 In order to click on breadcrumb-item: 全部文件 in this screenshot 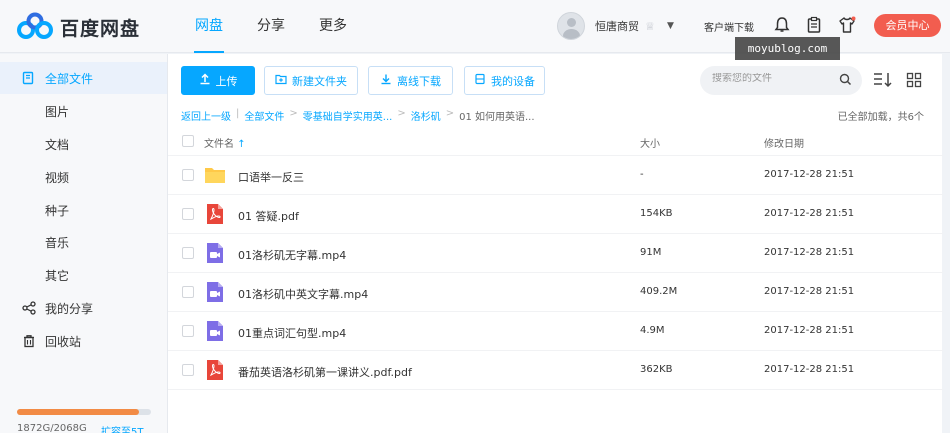, I will do `click(264, 115)`.